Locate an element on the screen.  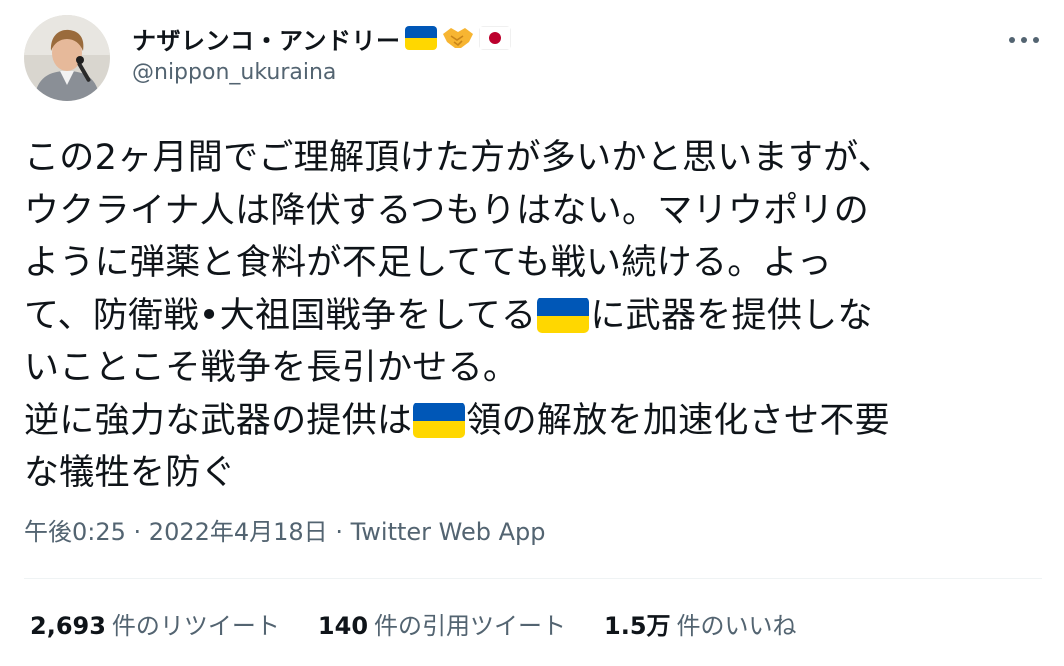
retweets-label: 件のリツイート is located at coordinates (195, 626).